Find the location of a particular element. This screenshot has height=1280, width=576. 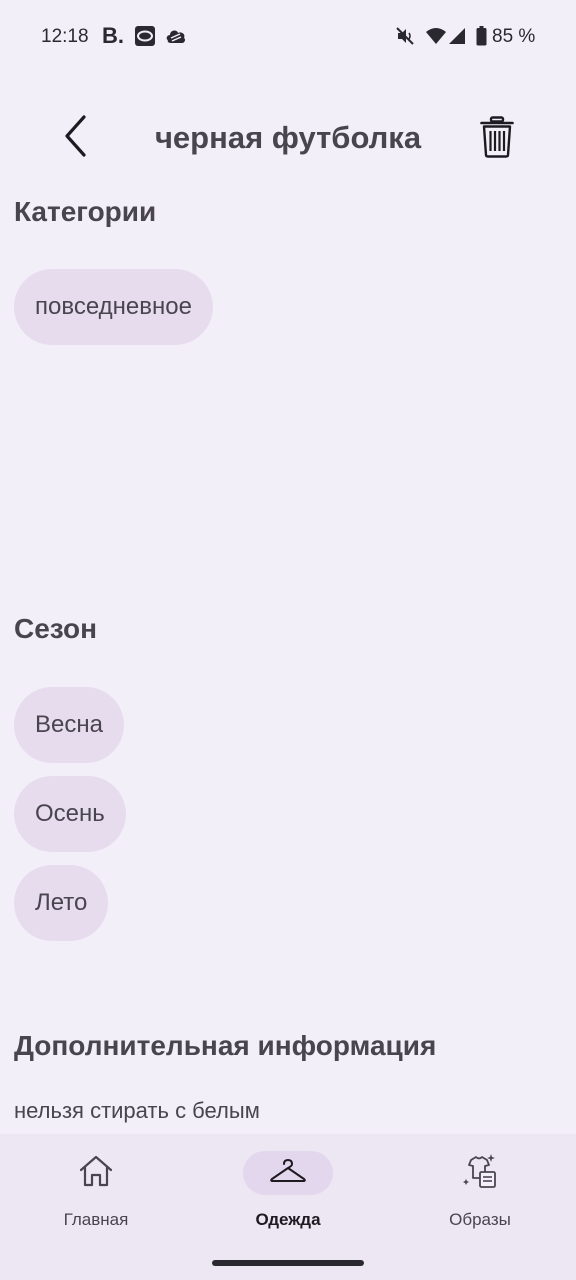

nav-label-clothes: Одежда is located at coordinates (288, 1219).